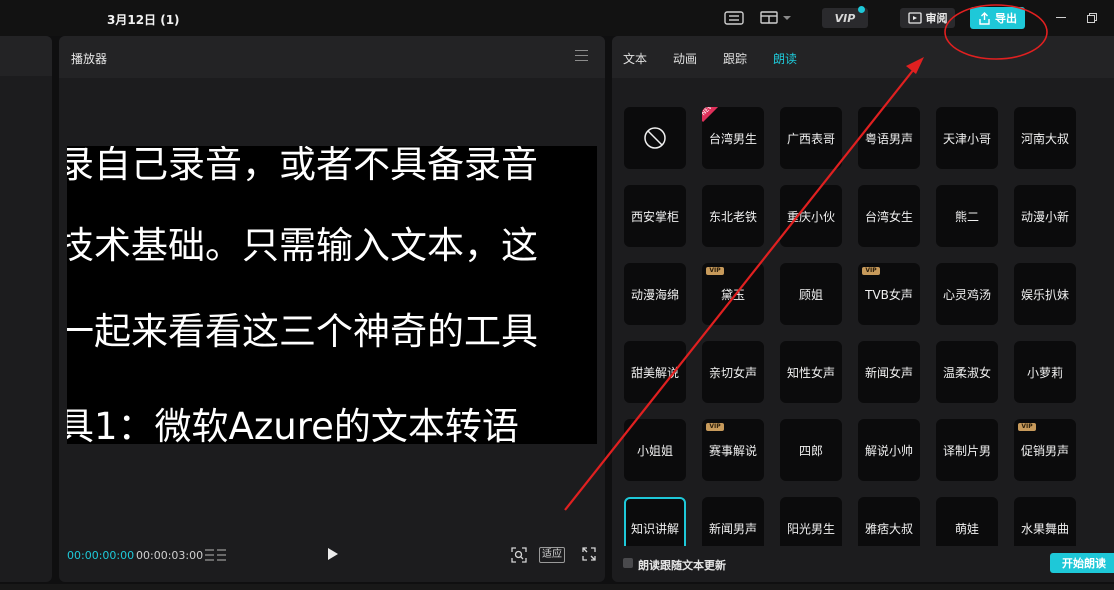 Image resolution: width=1114 pixels, height=590 pixels. I want to click on voice-label: 广西表哥, so click(810, 138).